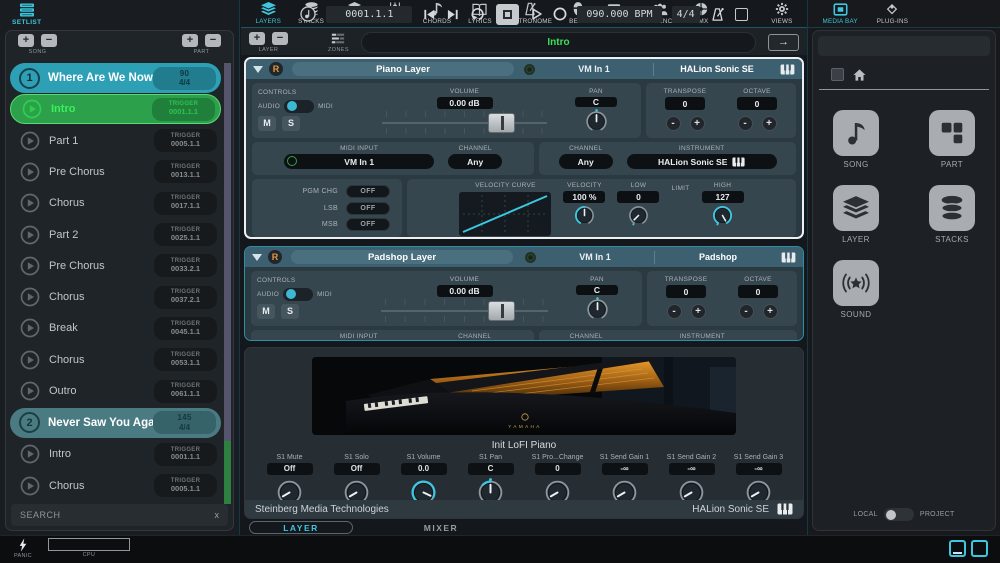 This screenshot has height=563, width=1000. What do you see at coordinates (115, 265) in the screenshot?
I see `setlist-part-row: Pre Chorus TRIGGER 0033.2.1` at bounding box center [115, 265].